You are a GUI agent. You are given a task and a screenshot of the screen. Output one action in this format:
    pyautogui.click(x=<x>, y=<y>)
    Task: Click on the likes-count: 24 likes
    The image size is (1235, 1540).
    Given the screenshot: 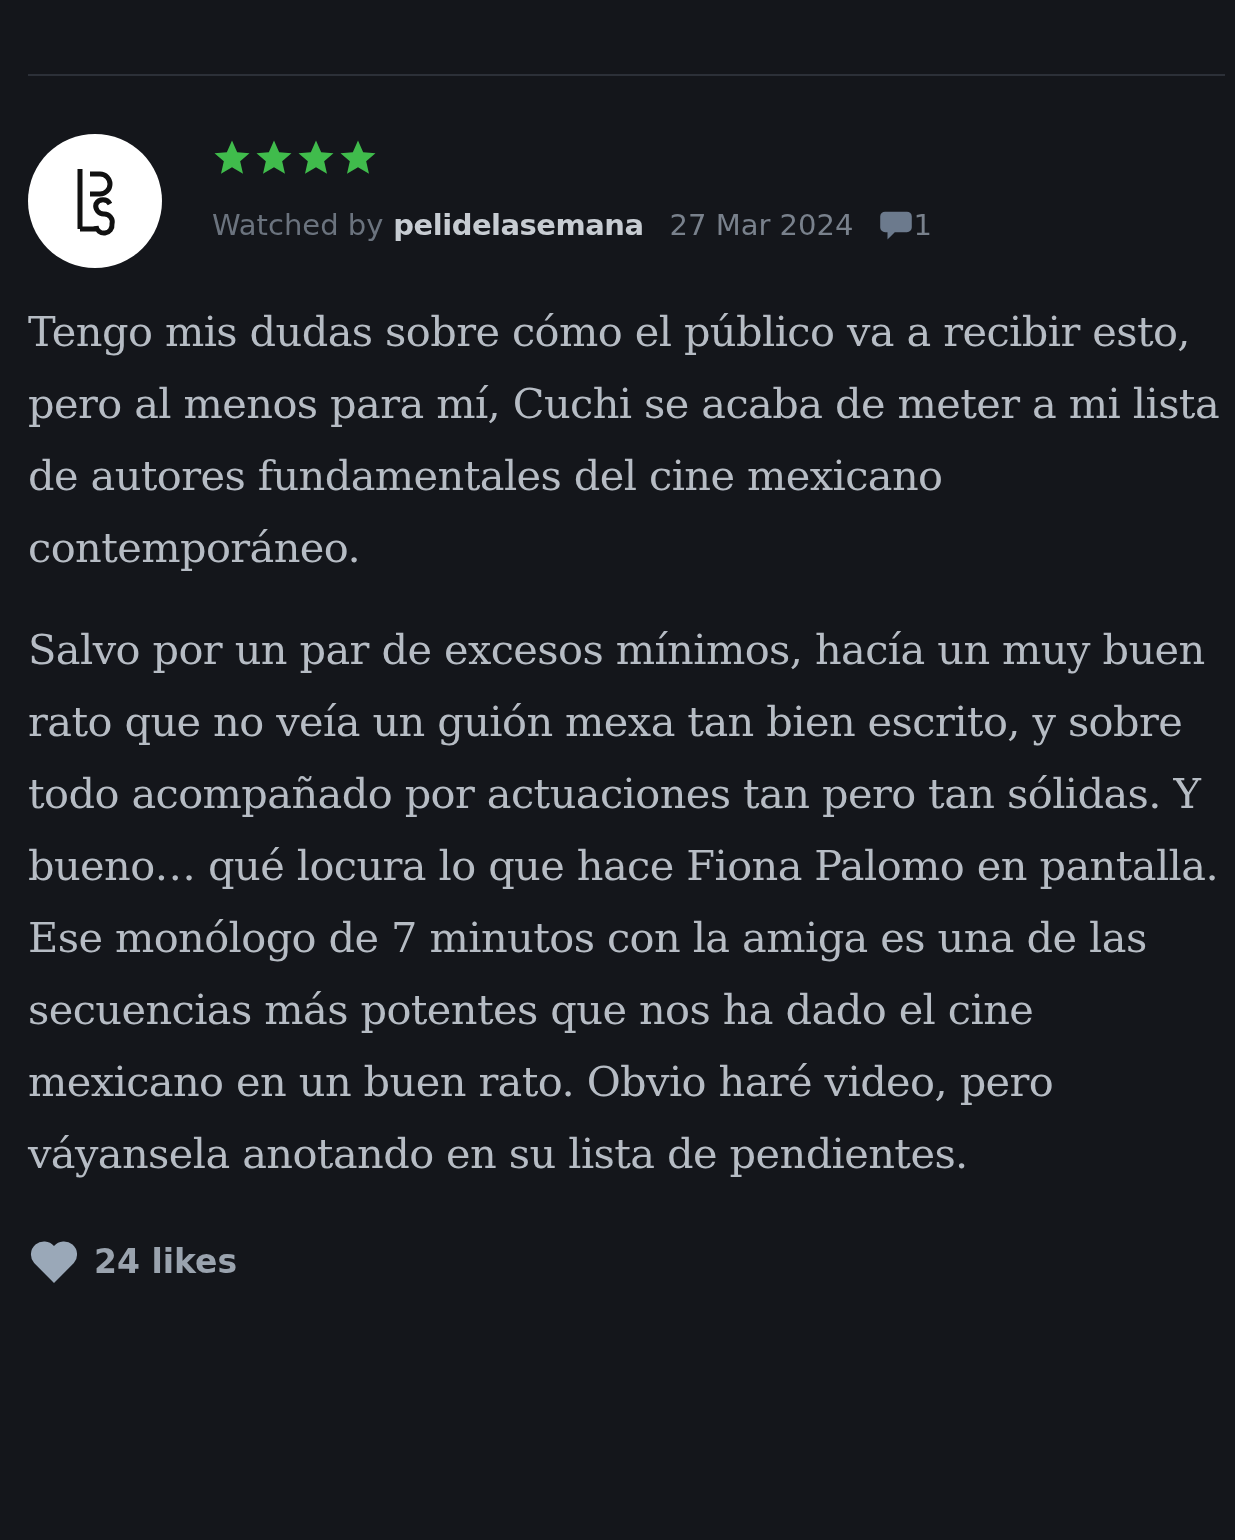 What is the action you would take?
    pyautogui.click(x=166, y=1261)
    